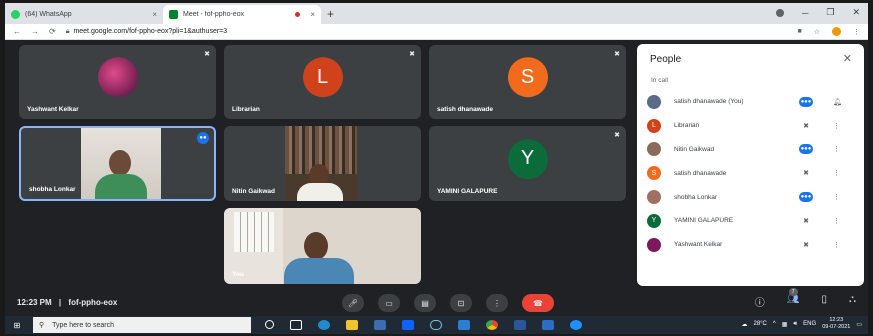  I want to click on meeting-code: fof-ppho-eox, so click(93, 302).